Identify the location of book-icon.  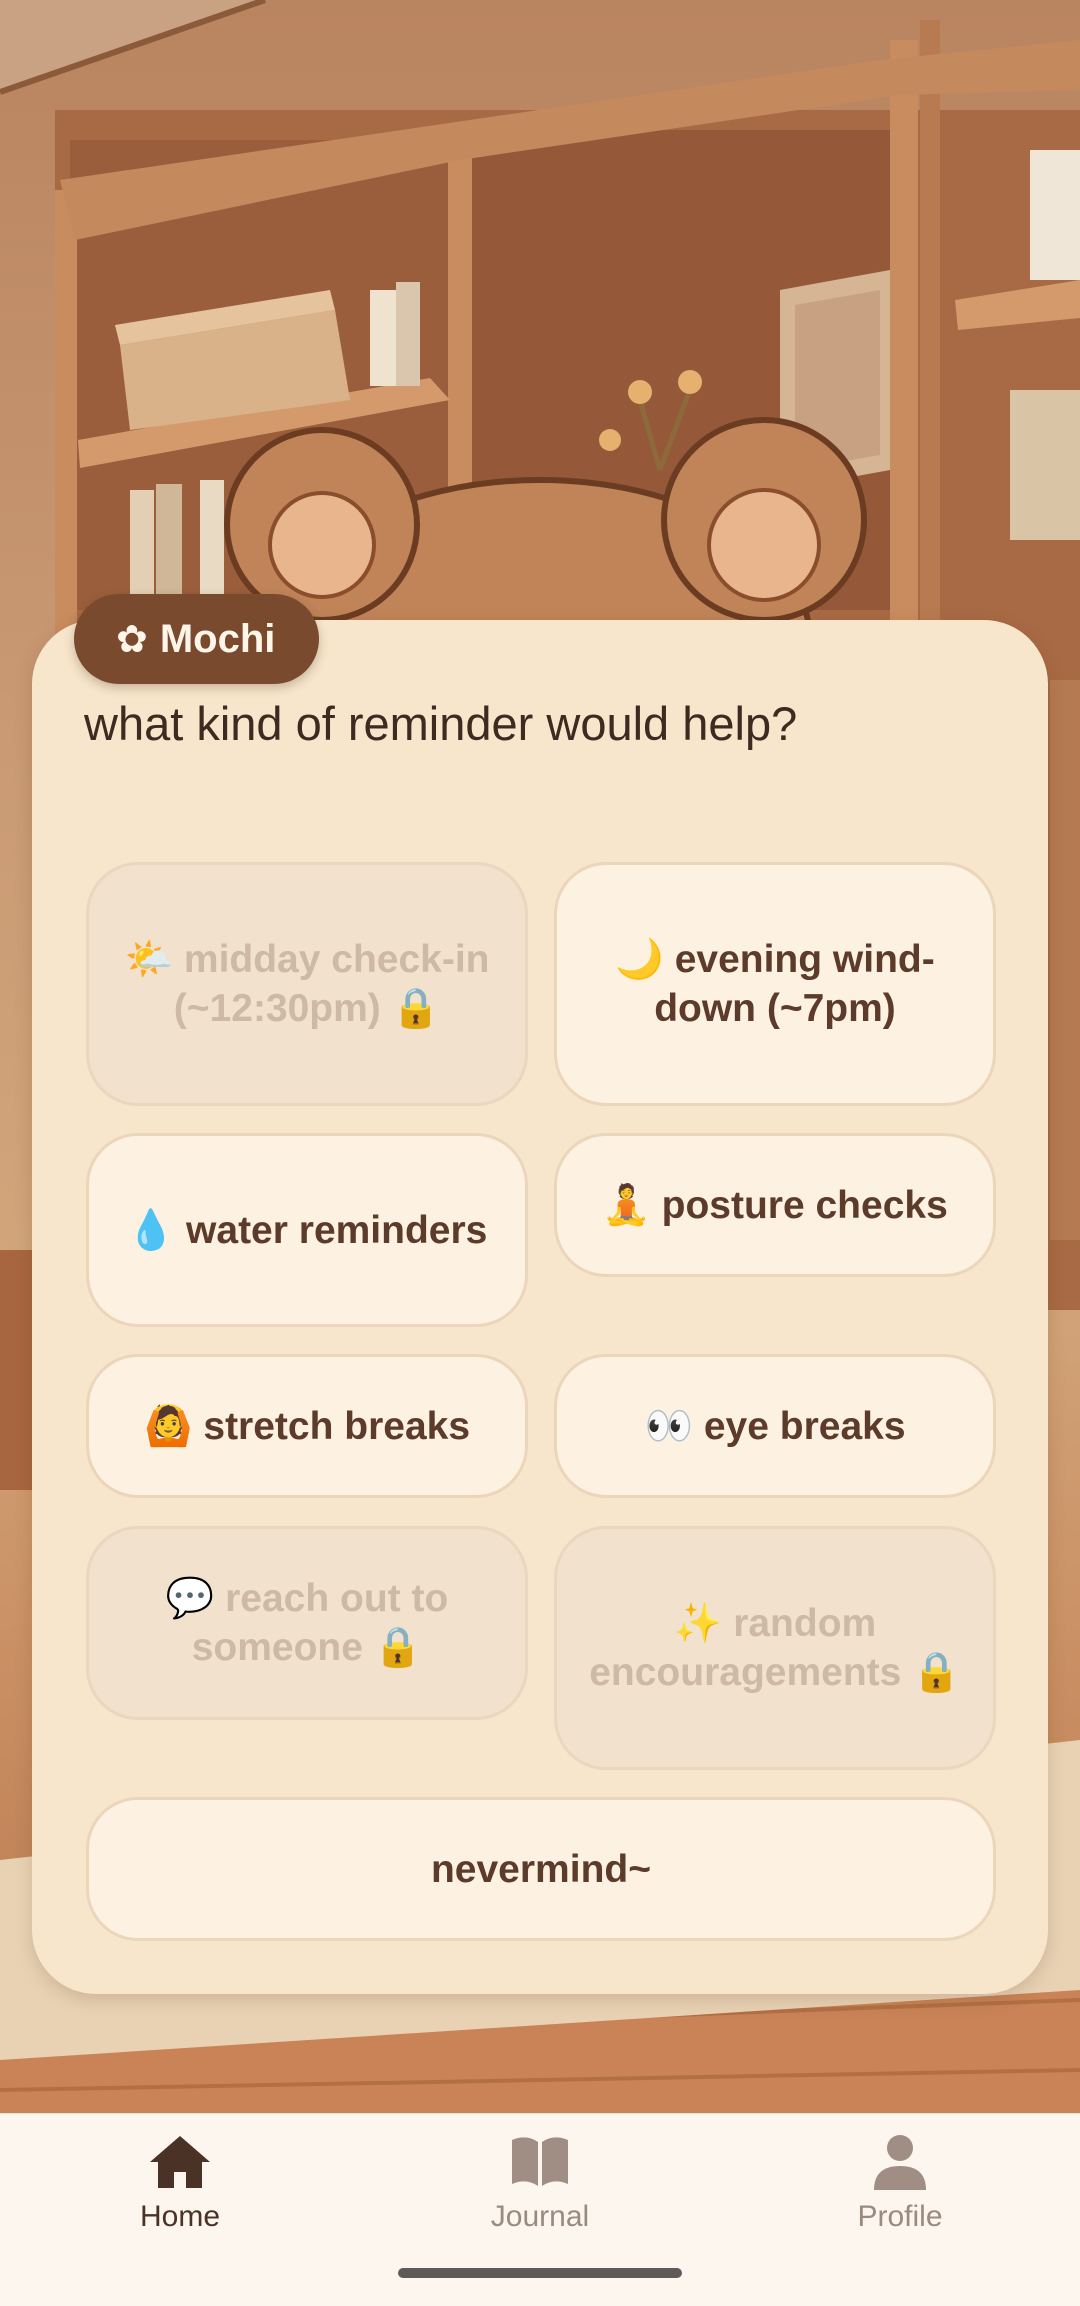
(540, 2161).